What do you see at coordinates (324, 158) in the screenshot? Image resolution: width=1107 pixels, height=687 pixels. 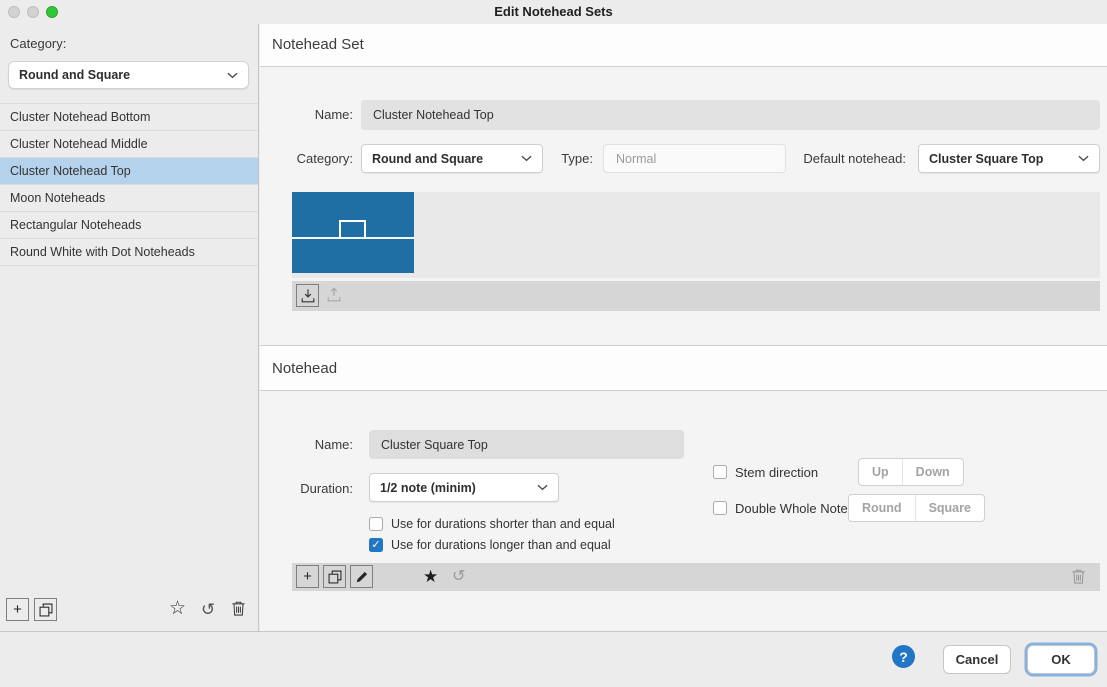 I see `set-category-label: Category:` at bounding box center [324, 158].